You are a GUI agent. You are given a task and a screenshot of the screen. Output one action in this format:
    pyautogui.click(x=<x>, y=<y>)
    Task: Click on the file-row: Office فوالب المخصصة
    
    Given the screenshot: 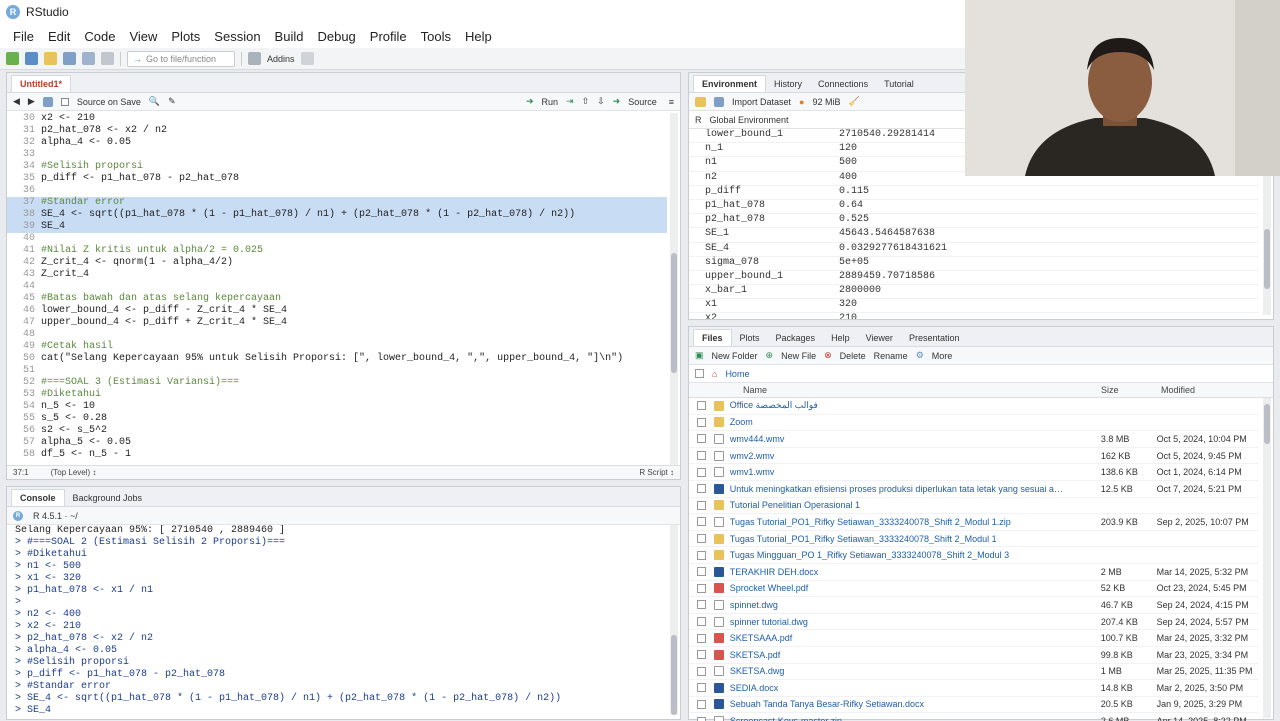 What is the action you would take?
    pyautogui.click(x=974, y=406)
    